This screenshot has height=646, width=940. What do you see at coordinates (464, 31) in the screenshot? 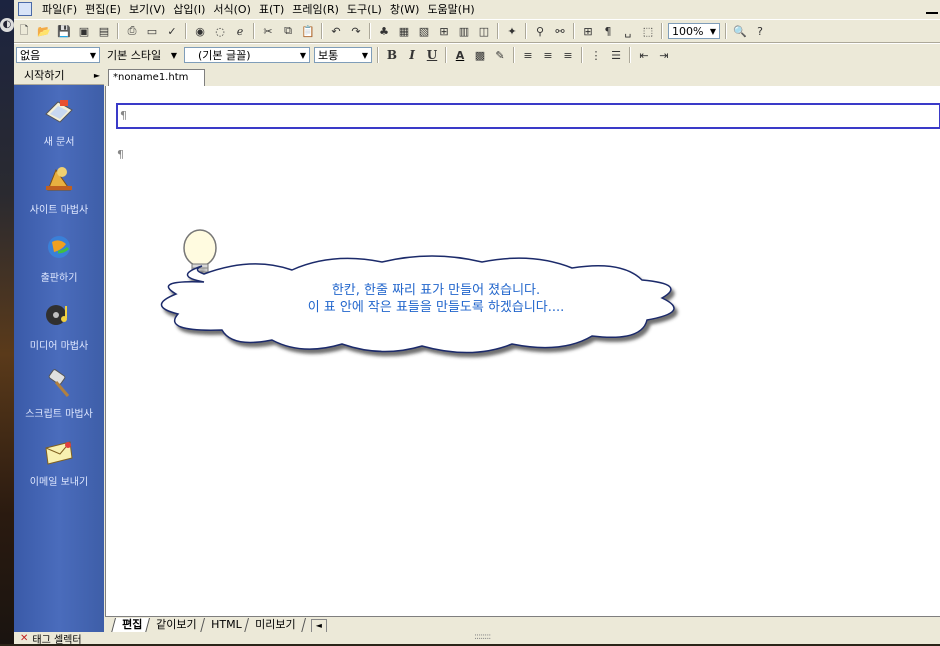
I see `frame-icon: ▥` at bounding box center [464, 31].